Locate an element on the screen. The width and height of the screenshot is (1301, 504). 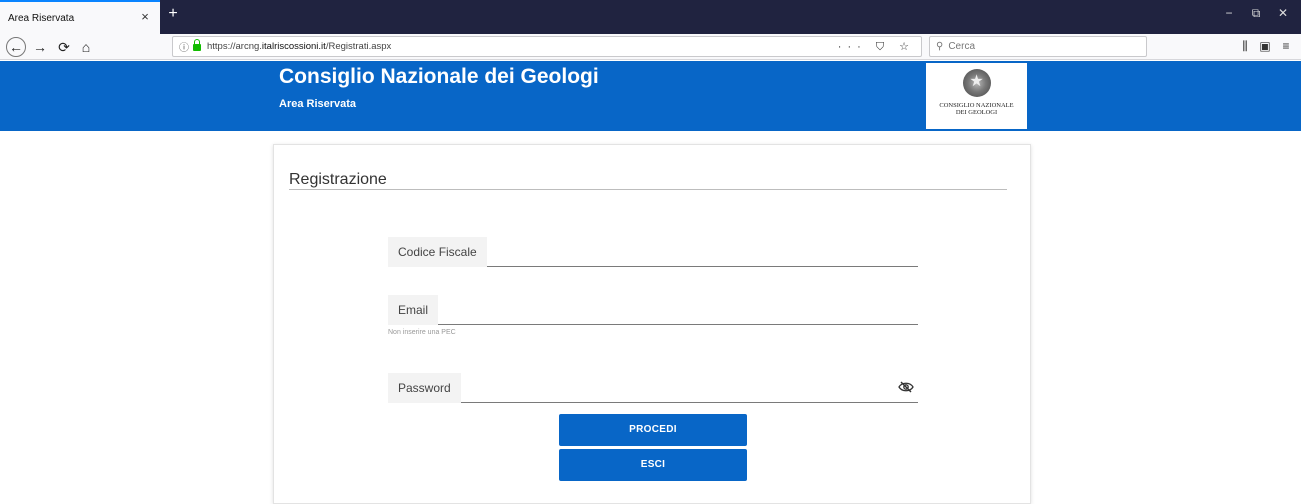
tab-title: Area Riservata is located at coordinates (41, 18).